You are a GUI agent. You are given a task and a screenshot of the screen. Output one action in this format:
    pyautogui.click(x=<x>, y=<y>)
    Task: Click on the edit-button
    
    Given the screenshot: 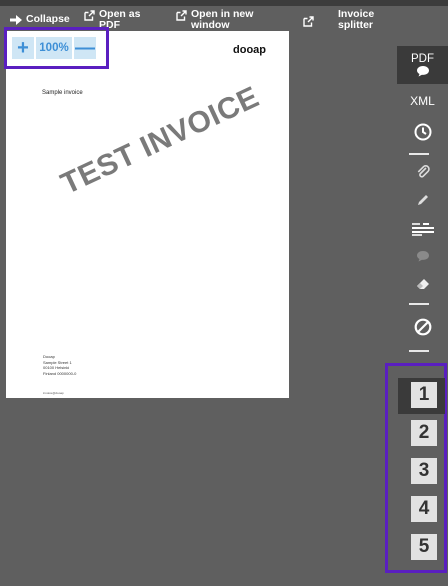 What is the action you would take?
    pyautogui.click(x=422, y=200)
    